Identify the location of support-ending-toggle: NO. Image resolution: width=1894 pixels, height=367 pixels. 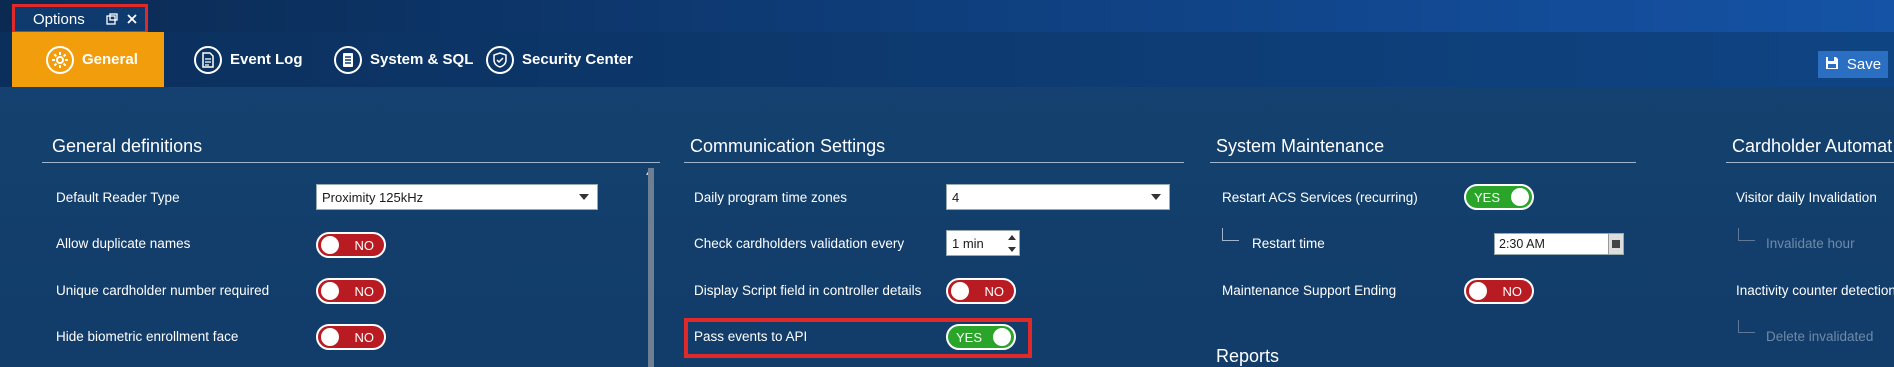
(1499, 291).